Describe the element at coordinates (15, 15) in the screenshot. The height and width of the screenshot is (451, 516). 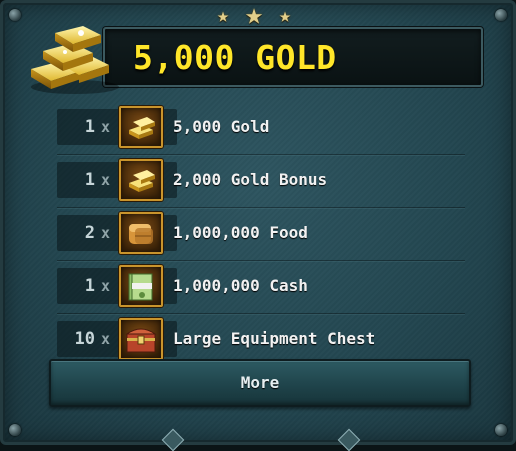
I see `rivet-top-left` at that location.